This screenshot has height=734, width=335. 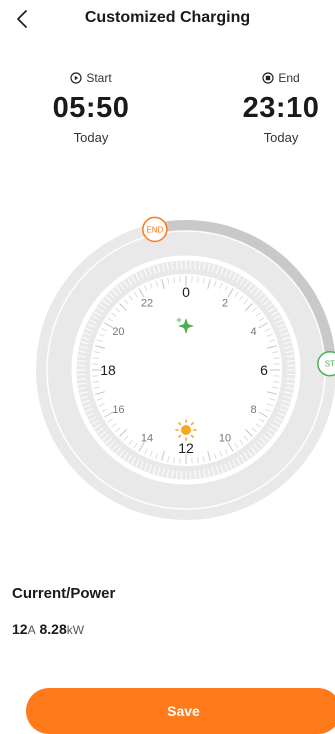 What do you see at coordinates (225, 439) in the screenshot?
I see `hour-label: 10` at bounding box center [225, 439].